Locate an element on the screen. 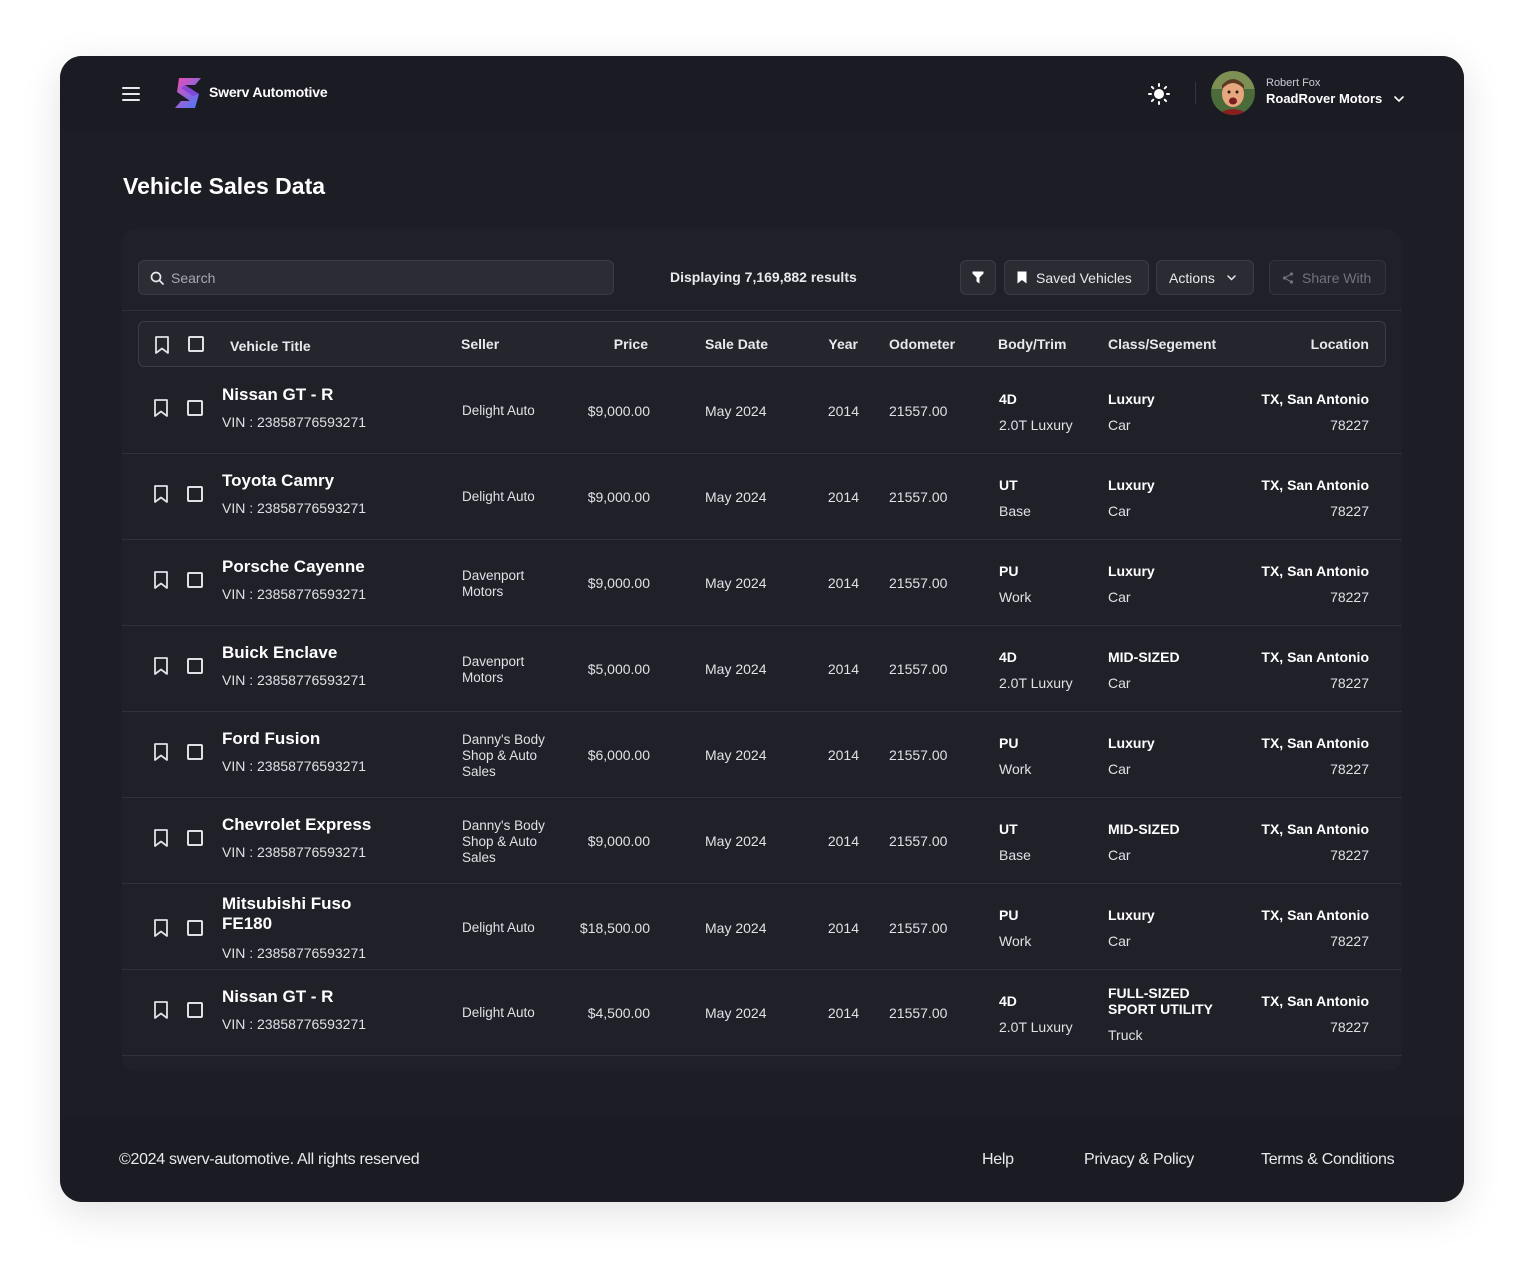 This screenshot has width=1525, height=1266. column-year: Year is located at coordinates (843, 344).